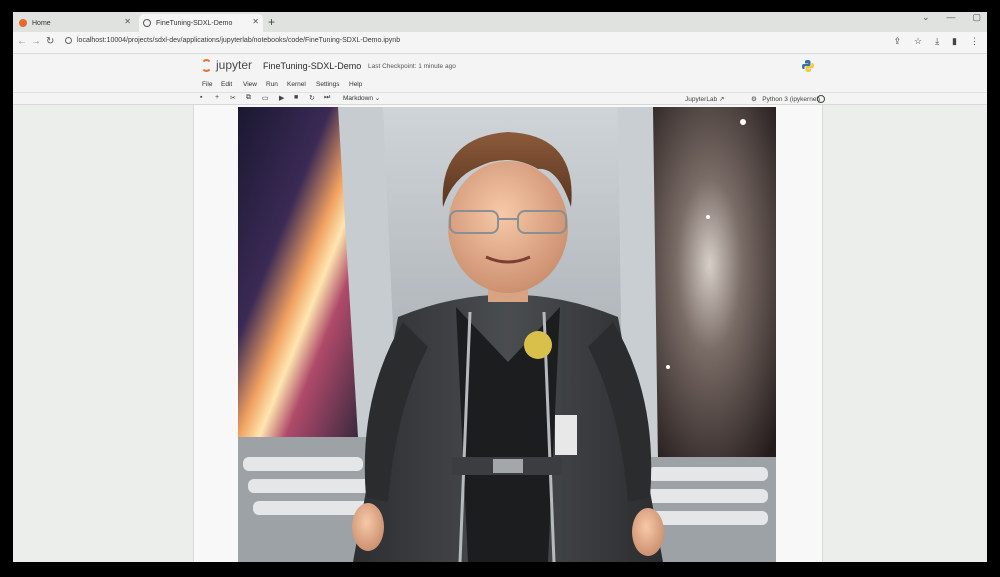 The image size is (1000, 577). Describe the element at coordinates (500, 22) in the screenshot. I see `tab-strip: Home ✕ FineTuning-SDXL-Demo ✕ + ⌄ — ▢` at that location.